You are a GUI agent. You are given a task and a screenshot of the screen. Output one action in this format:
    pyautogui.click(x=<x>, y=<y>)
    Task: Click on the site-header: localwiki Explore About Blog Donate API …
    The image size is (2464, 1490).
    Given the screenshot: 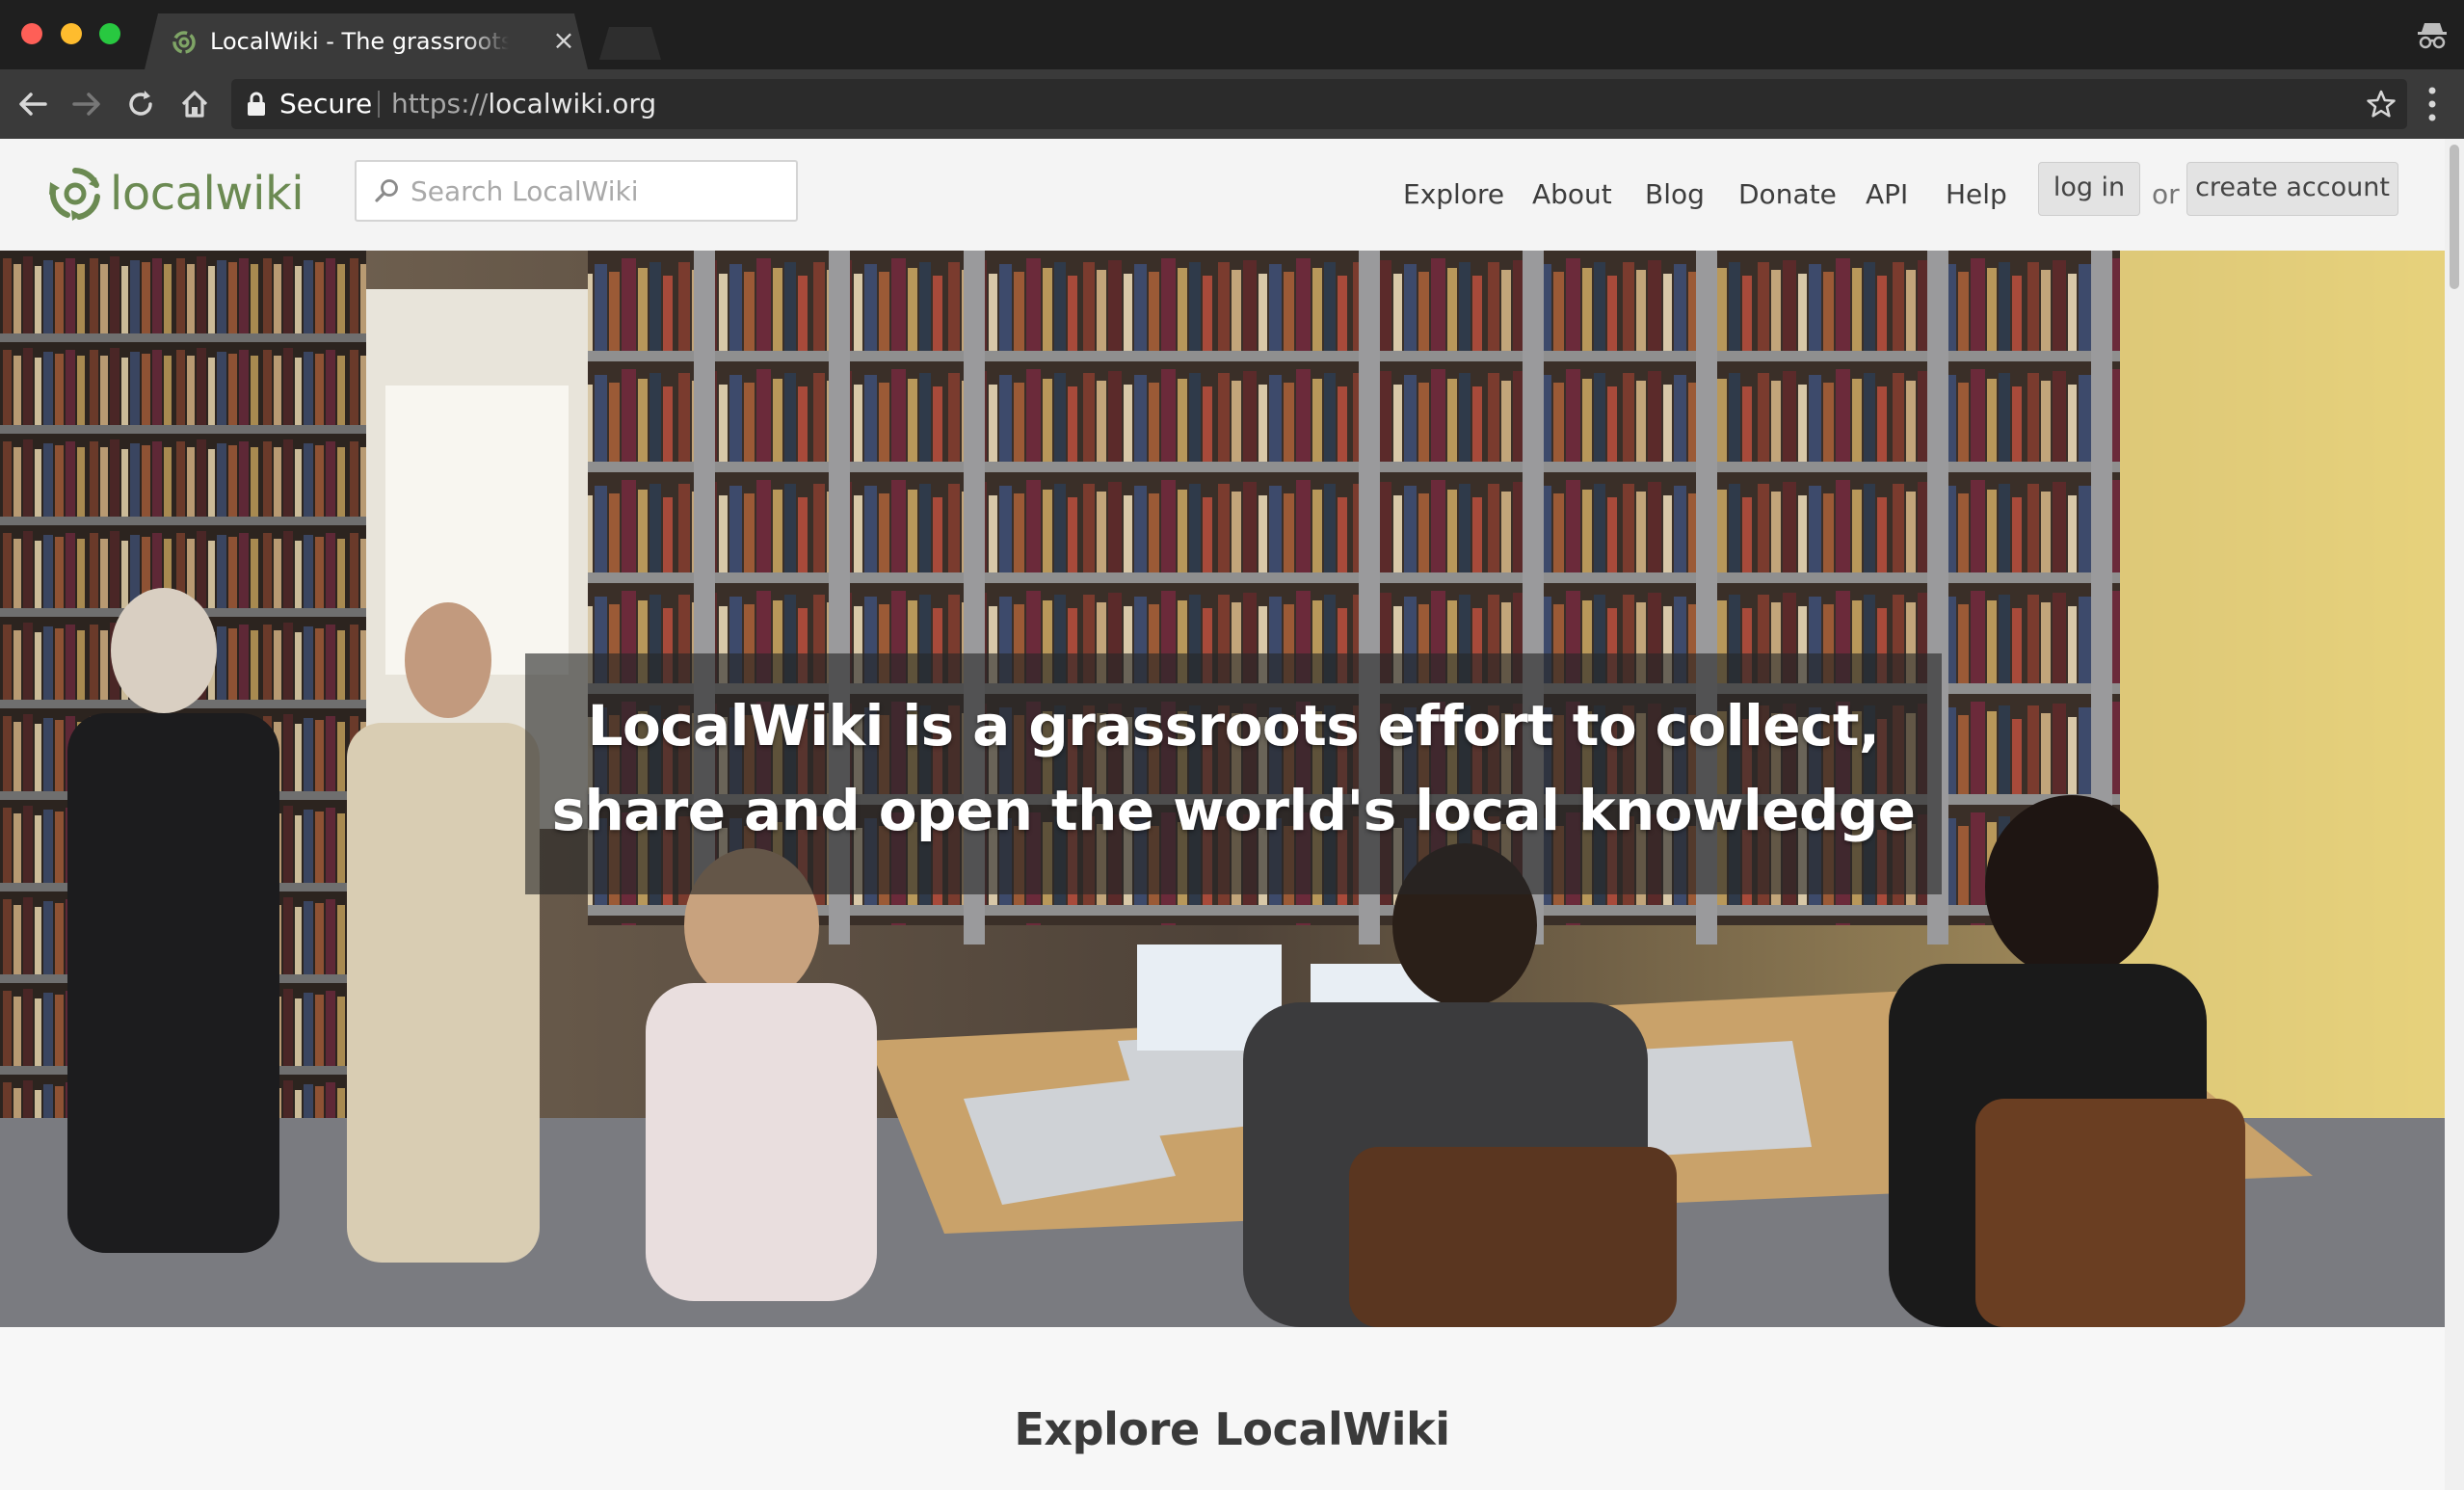 What is the action you would take?
    pyautogui.click(x=1222, y=195)
    